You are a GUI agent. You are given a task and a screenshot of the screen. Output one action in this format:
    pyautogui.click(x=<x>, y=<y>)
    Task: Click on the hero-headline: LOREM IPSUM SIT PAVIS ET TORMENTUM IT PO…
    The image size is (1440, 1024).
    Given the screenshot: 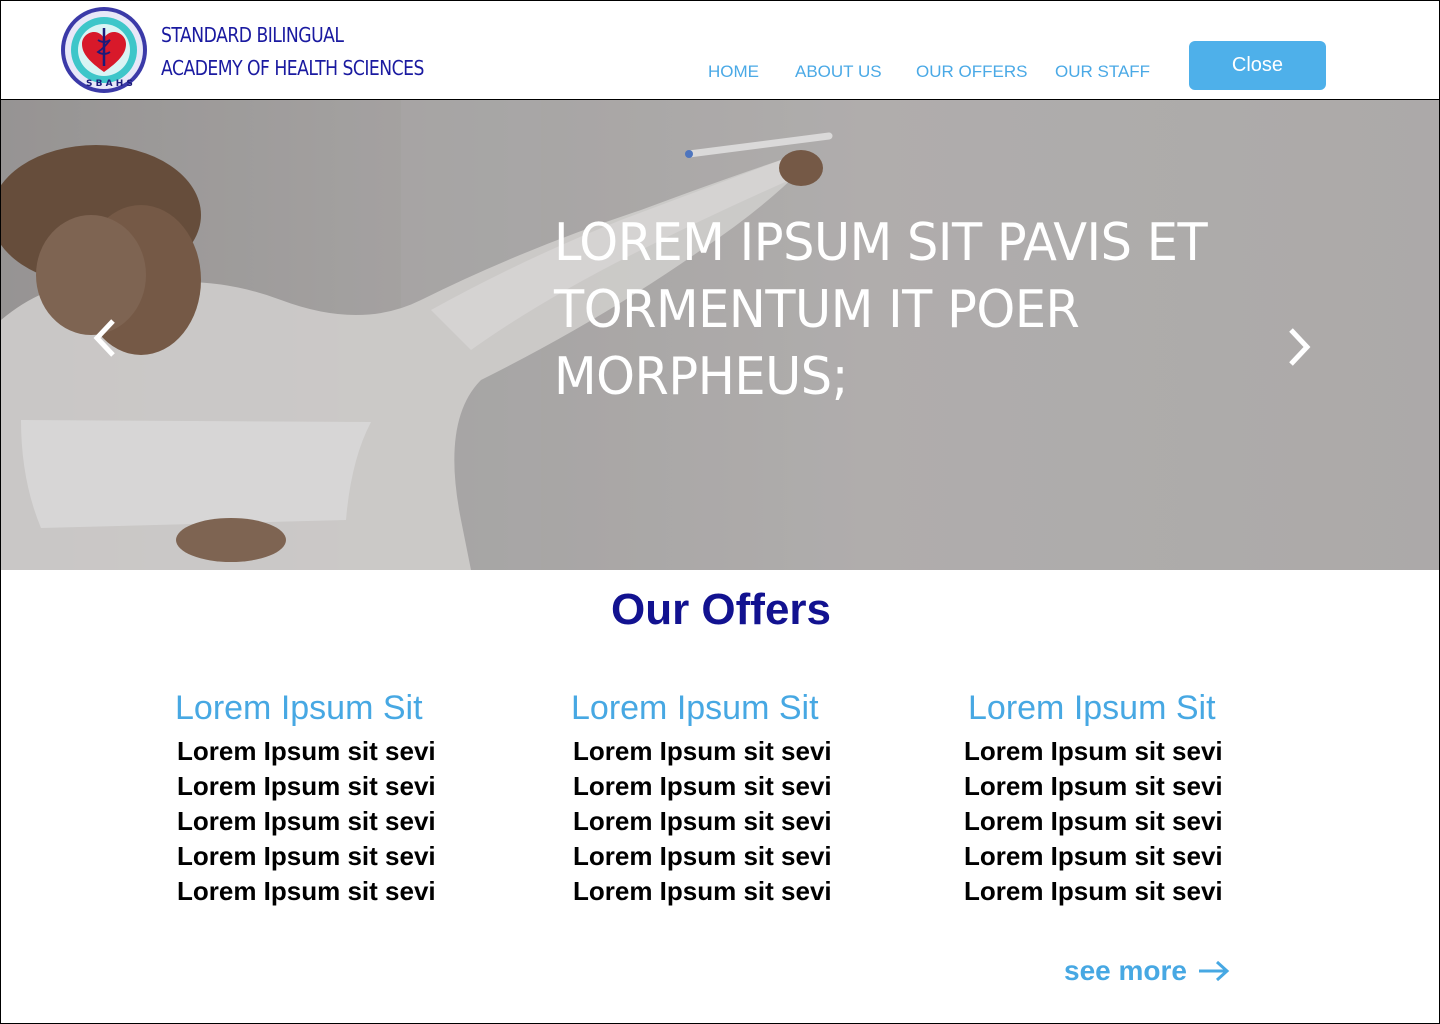 What is the action you would take?
    pyautogui.click(x=915, y=310)
    